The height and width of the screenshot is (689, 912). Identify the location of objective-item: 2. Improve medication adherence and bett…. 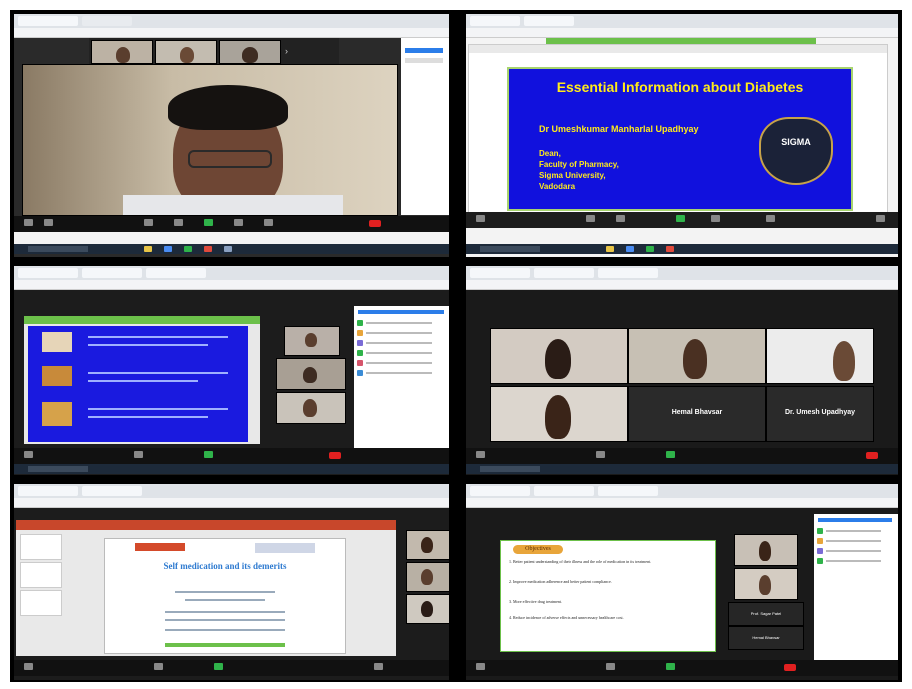
(560, 581).